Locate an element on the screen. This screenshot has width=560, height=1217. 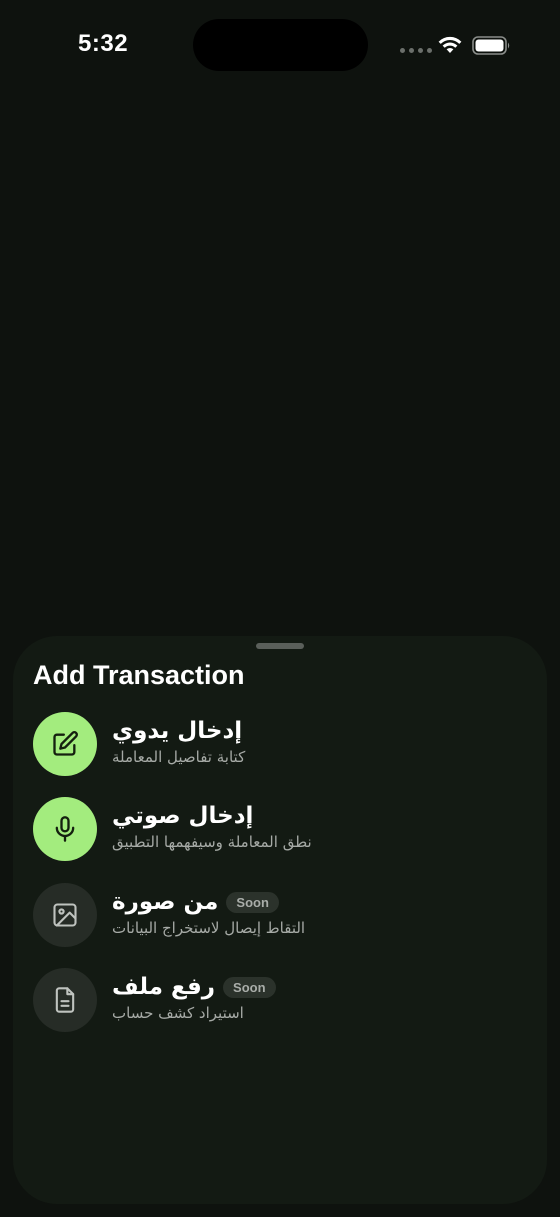
upload-file-icon-circle is located at coordinates (65, 1000).